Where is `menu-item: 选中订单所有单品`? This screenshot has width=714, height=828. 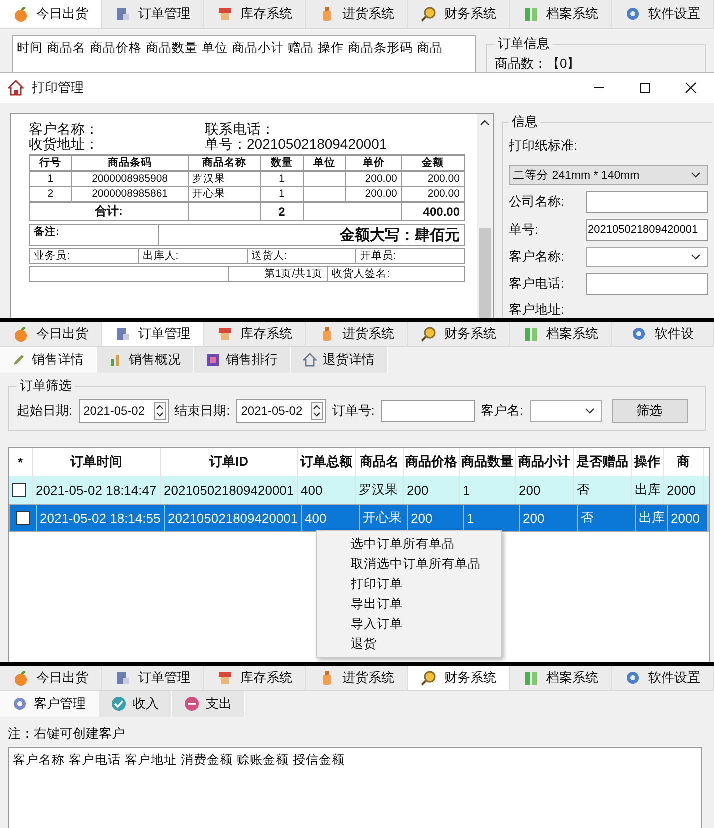 menu-item: 选中订单所有单品 is located at coordinates (409, 544).